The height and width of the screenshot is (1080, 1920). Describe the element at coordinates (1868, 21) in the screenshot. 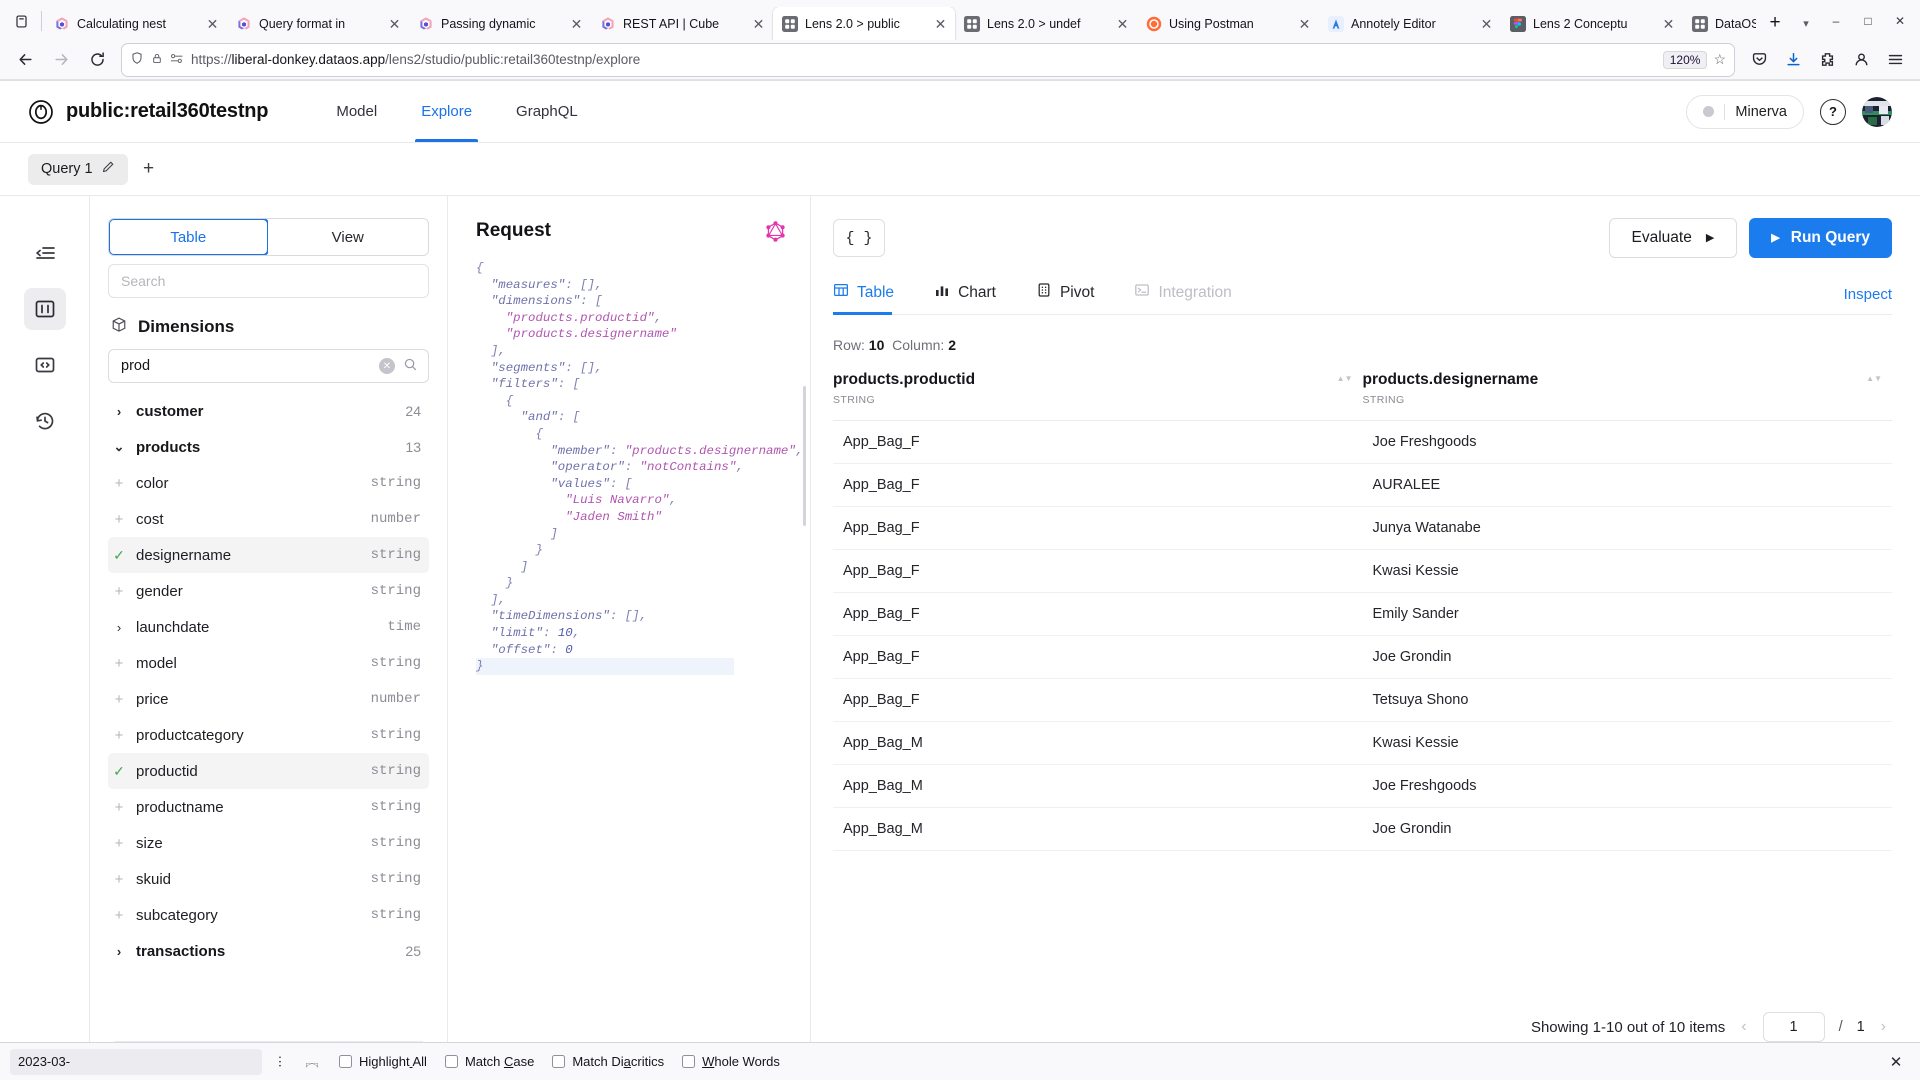

I see `maximize-icon: □` at that location.